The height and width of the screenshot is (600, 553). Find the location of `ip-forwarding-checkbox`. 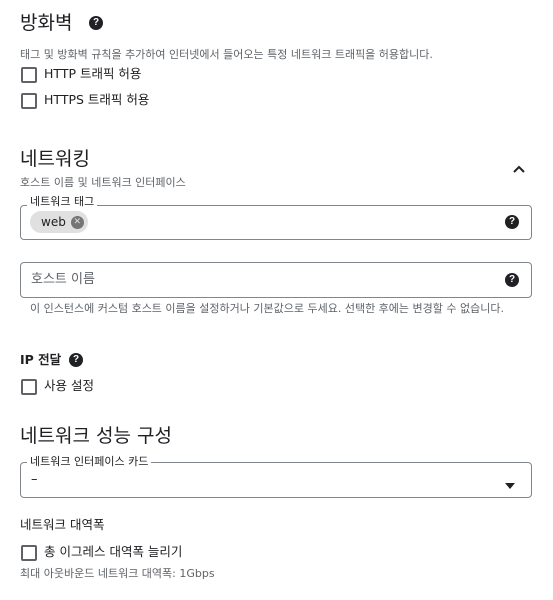

ip-forwarding-checkbox is located at coordinates (29, 387).